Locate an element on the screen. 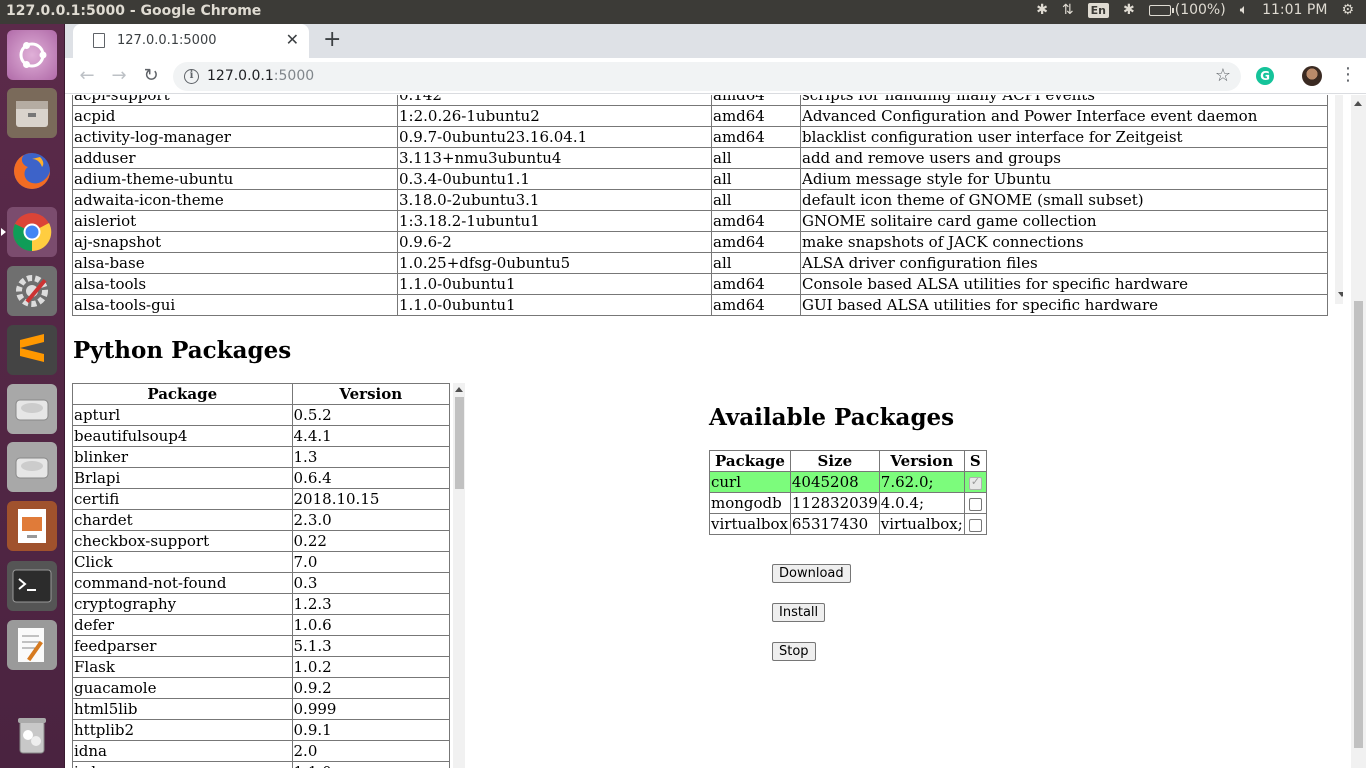  package-version: 2.0 is located at coordinates (371, 751).